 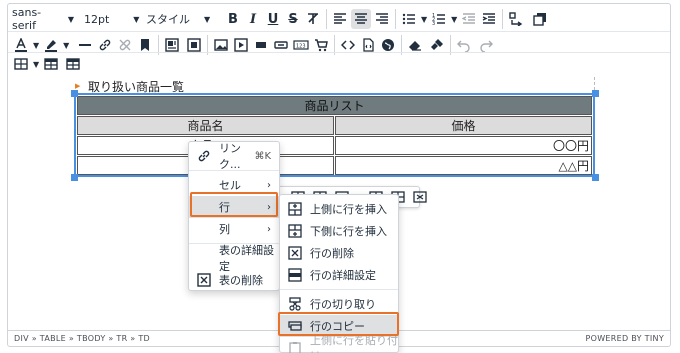 I want to click on menu-item-label: 行, so click(x=224, y=207).